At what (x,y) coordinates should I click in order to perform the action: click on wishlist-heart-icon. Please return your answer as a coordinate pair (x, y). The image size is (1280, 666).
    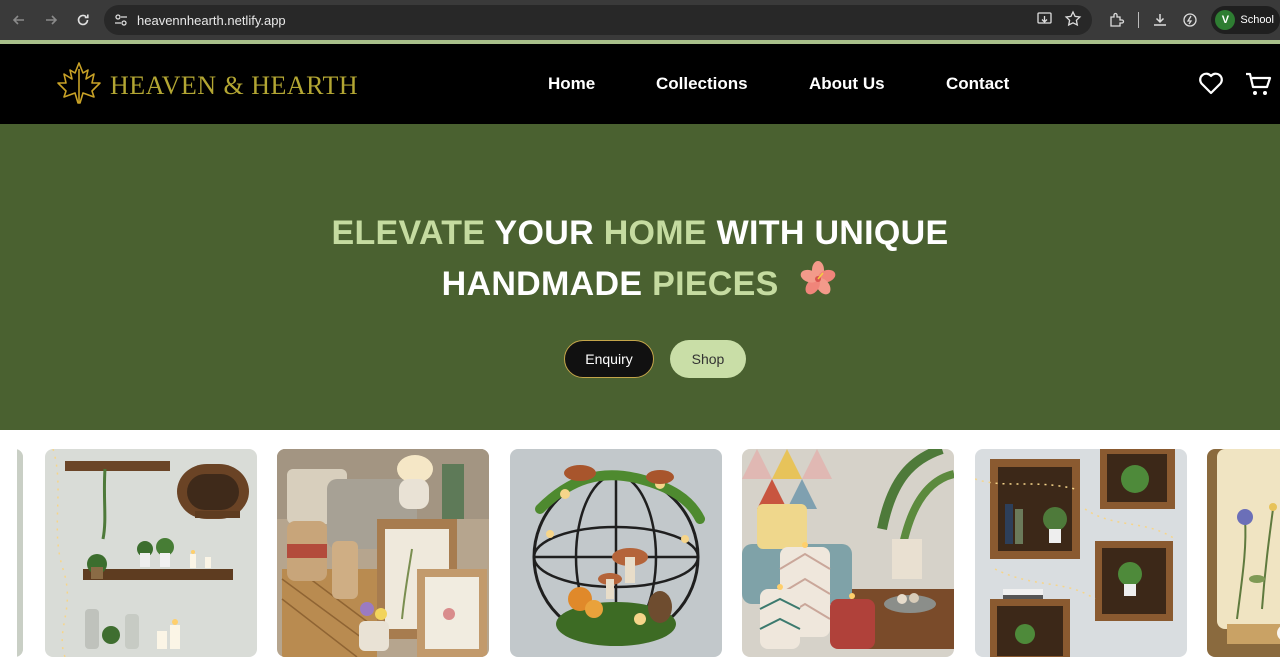
    Looking at the image, I should click on (1211, 85).